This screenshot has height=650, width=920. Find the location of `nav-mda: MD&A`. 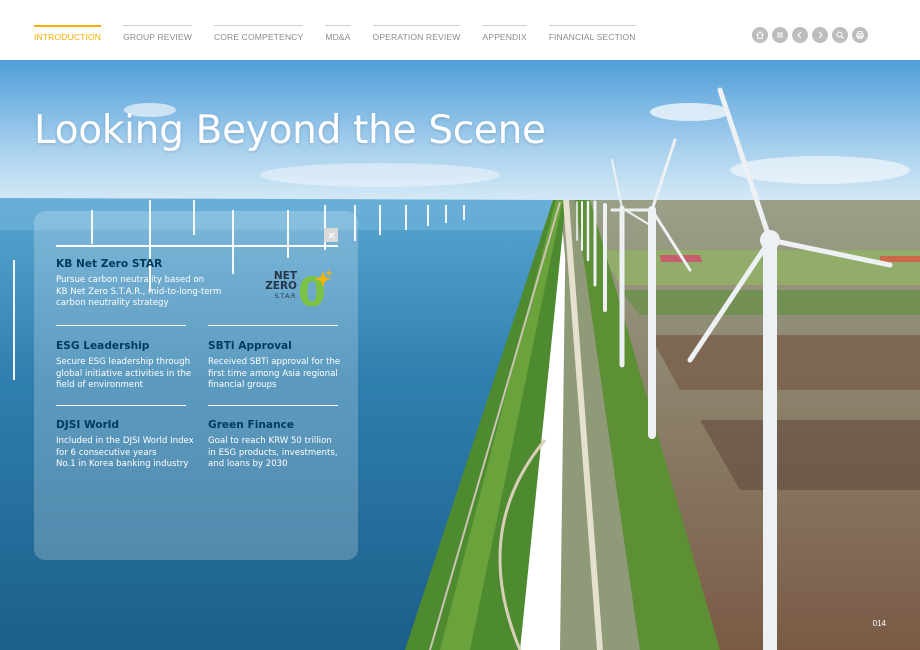

nav-mda: MD&A is located at coordinates (338, 33).